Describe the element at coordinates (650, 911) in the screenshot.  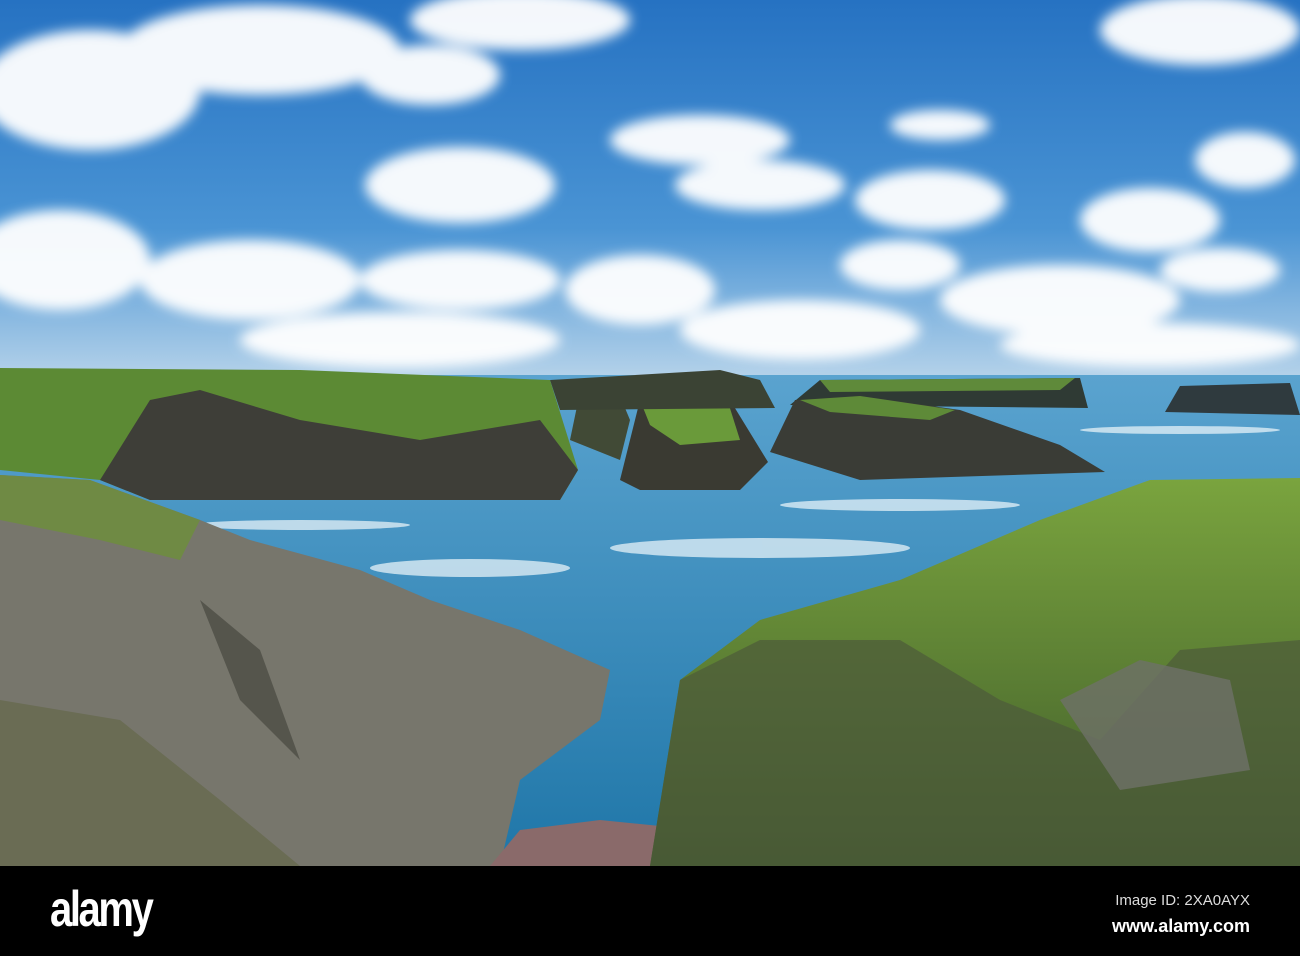
I see `watermark-bar: alamy Image ID: 2XA0AYX www.alamy.com` at that location.